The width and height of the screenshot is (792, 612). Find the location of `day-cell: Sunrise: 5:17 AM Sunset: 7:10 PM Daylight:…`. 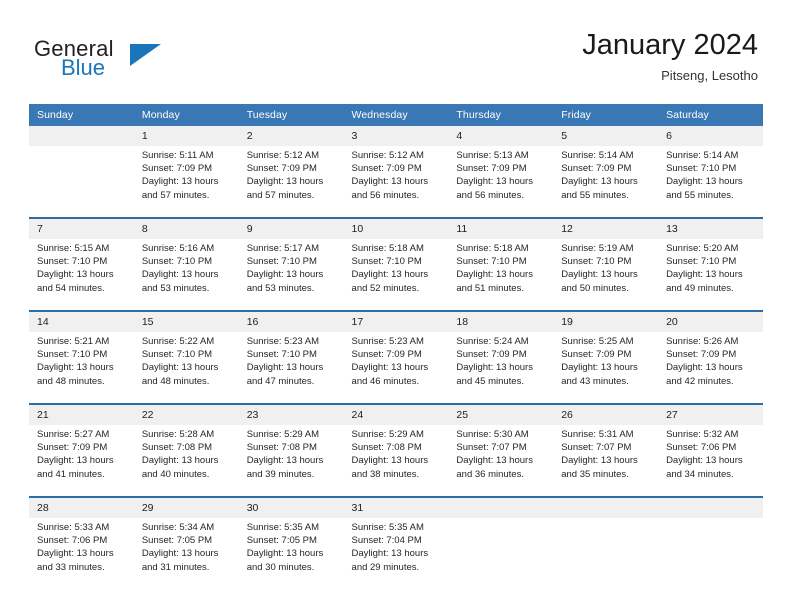

day-cell: Sunrise: 5:17 AM Sunset: 7:10 PM Daylight:… is located at coordinates (291, 275).